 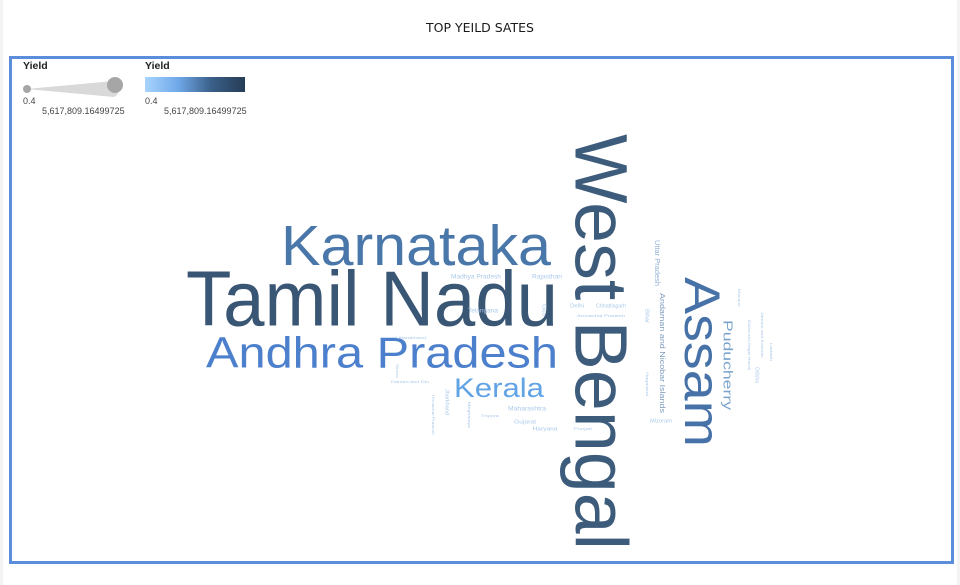 I want to click on word-arunachal-pradesh: Arunachal Pradesh, so click(x=601, y=315).